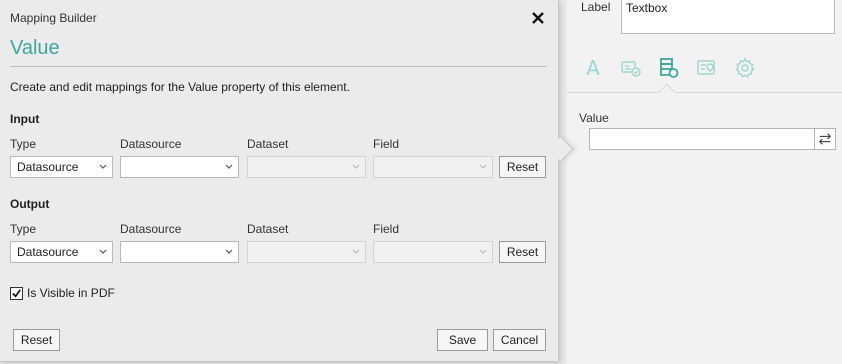 Image resolution: width=842 pixels, height=364 pixels. Describe the element at coordinates (268, 144) in the screenshot. I see `input-dataset-label: Dataset` at that location.